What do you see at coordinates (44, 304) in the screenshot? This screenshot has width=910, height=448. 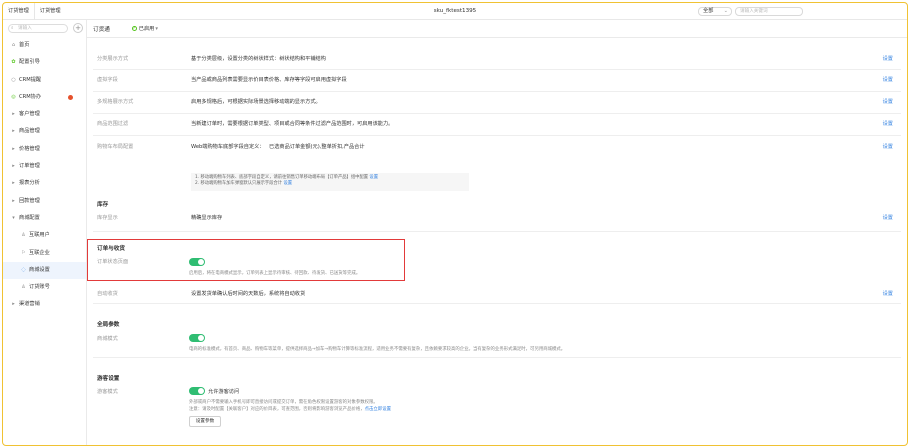 I see `sidebar-item-15: ▸ 渠道营销` at bounding box center [44, 304].